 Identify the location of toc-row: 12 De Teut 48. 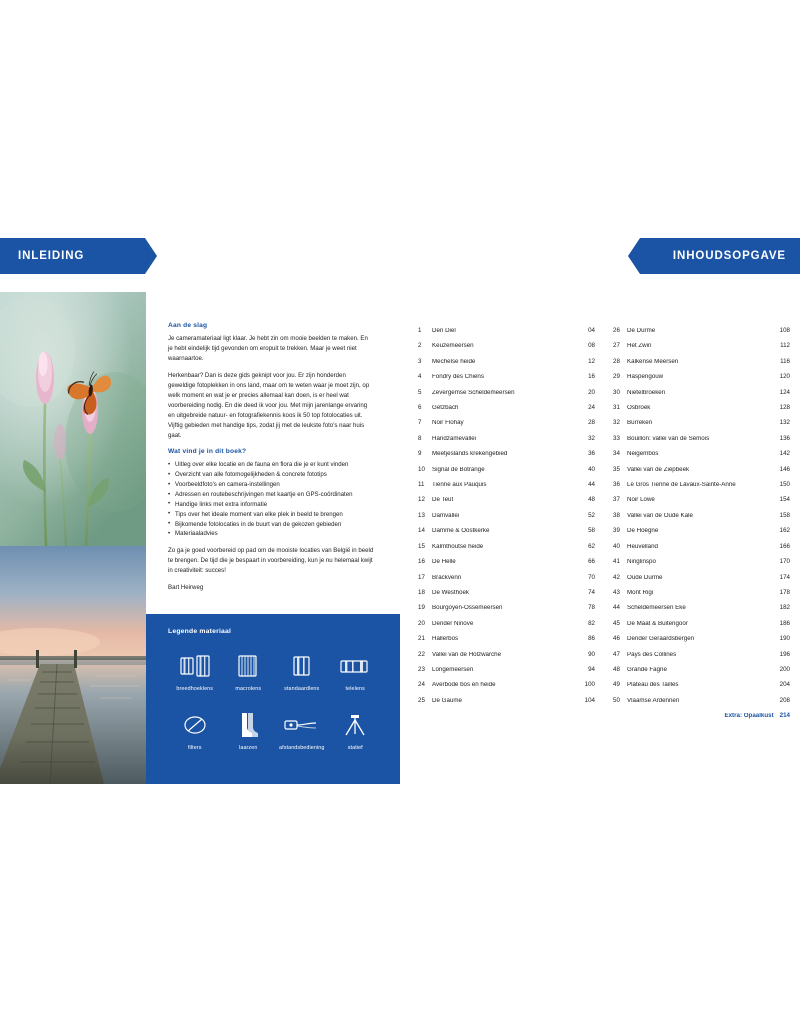
(506, 504).